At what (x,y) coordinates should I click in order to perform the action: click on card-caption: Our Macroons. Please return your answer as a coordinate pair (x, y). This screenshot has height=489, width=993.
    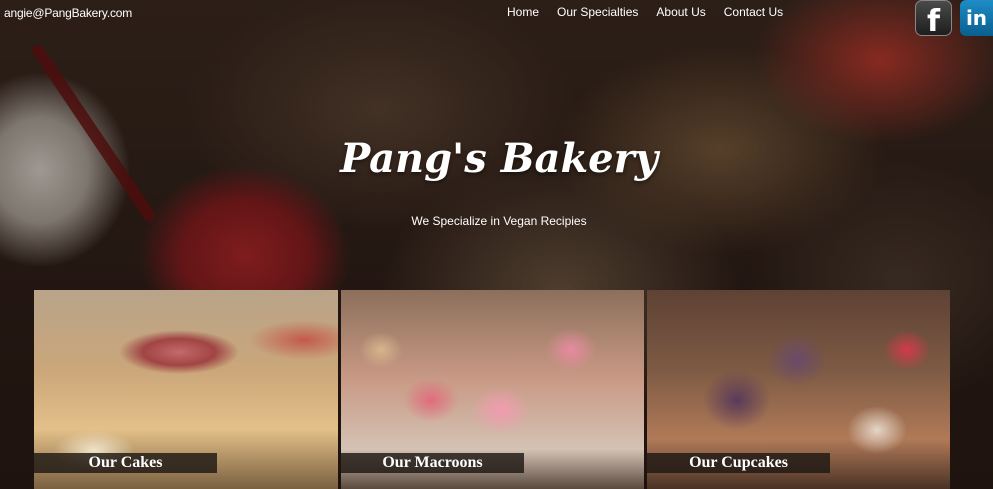
    Looking at the image, I should click on (432, 463).